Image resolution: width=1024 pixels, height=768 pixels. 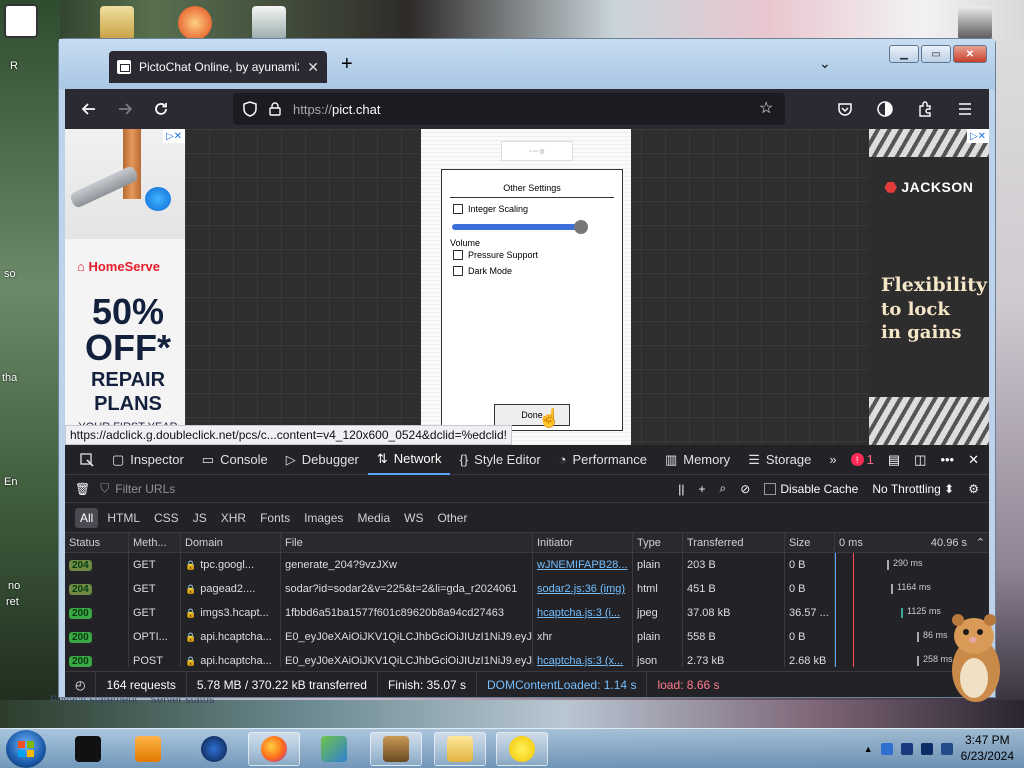 I want to click on type-filter-js: JS, so click(x=200, y=518).